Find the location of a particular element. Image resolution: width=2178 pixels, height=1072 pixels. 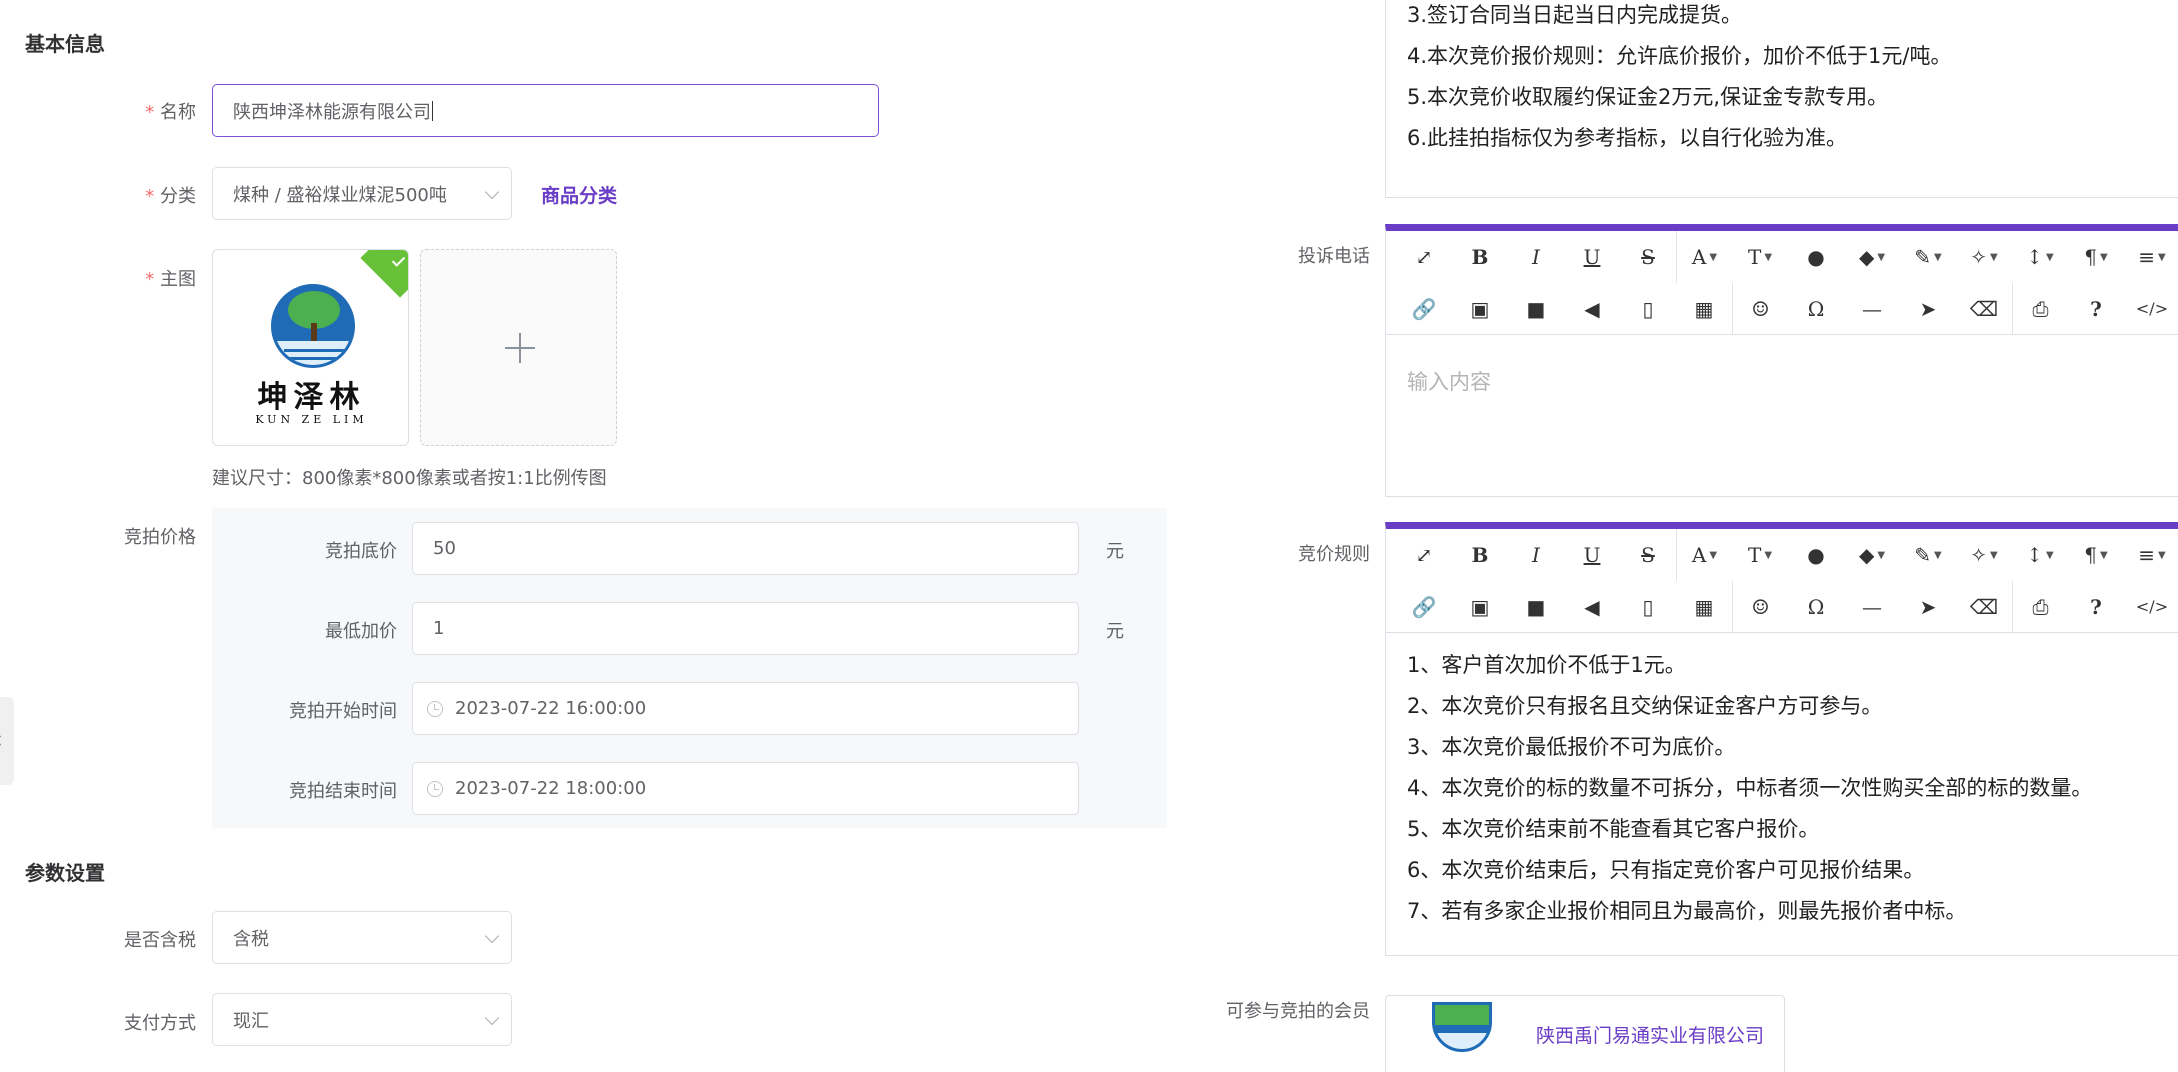

start-time-picker: 2023-07-22 16:00:00 is located at coordinates (745, 708).